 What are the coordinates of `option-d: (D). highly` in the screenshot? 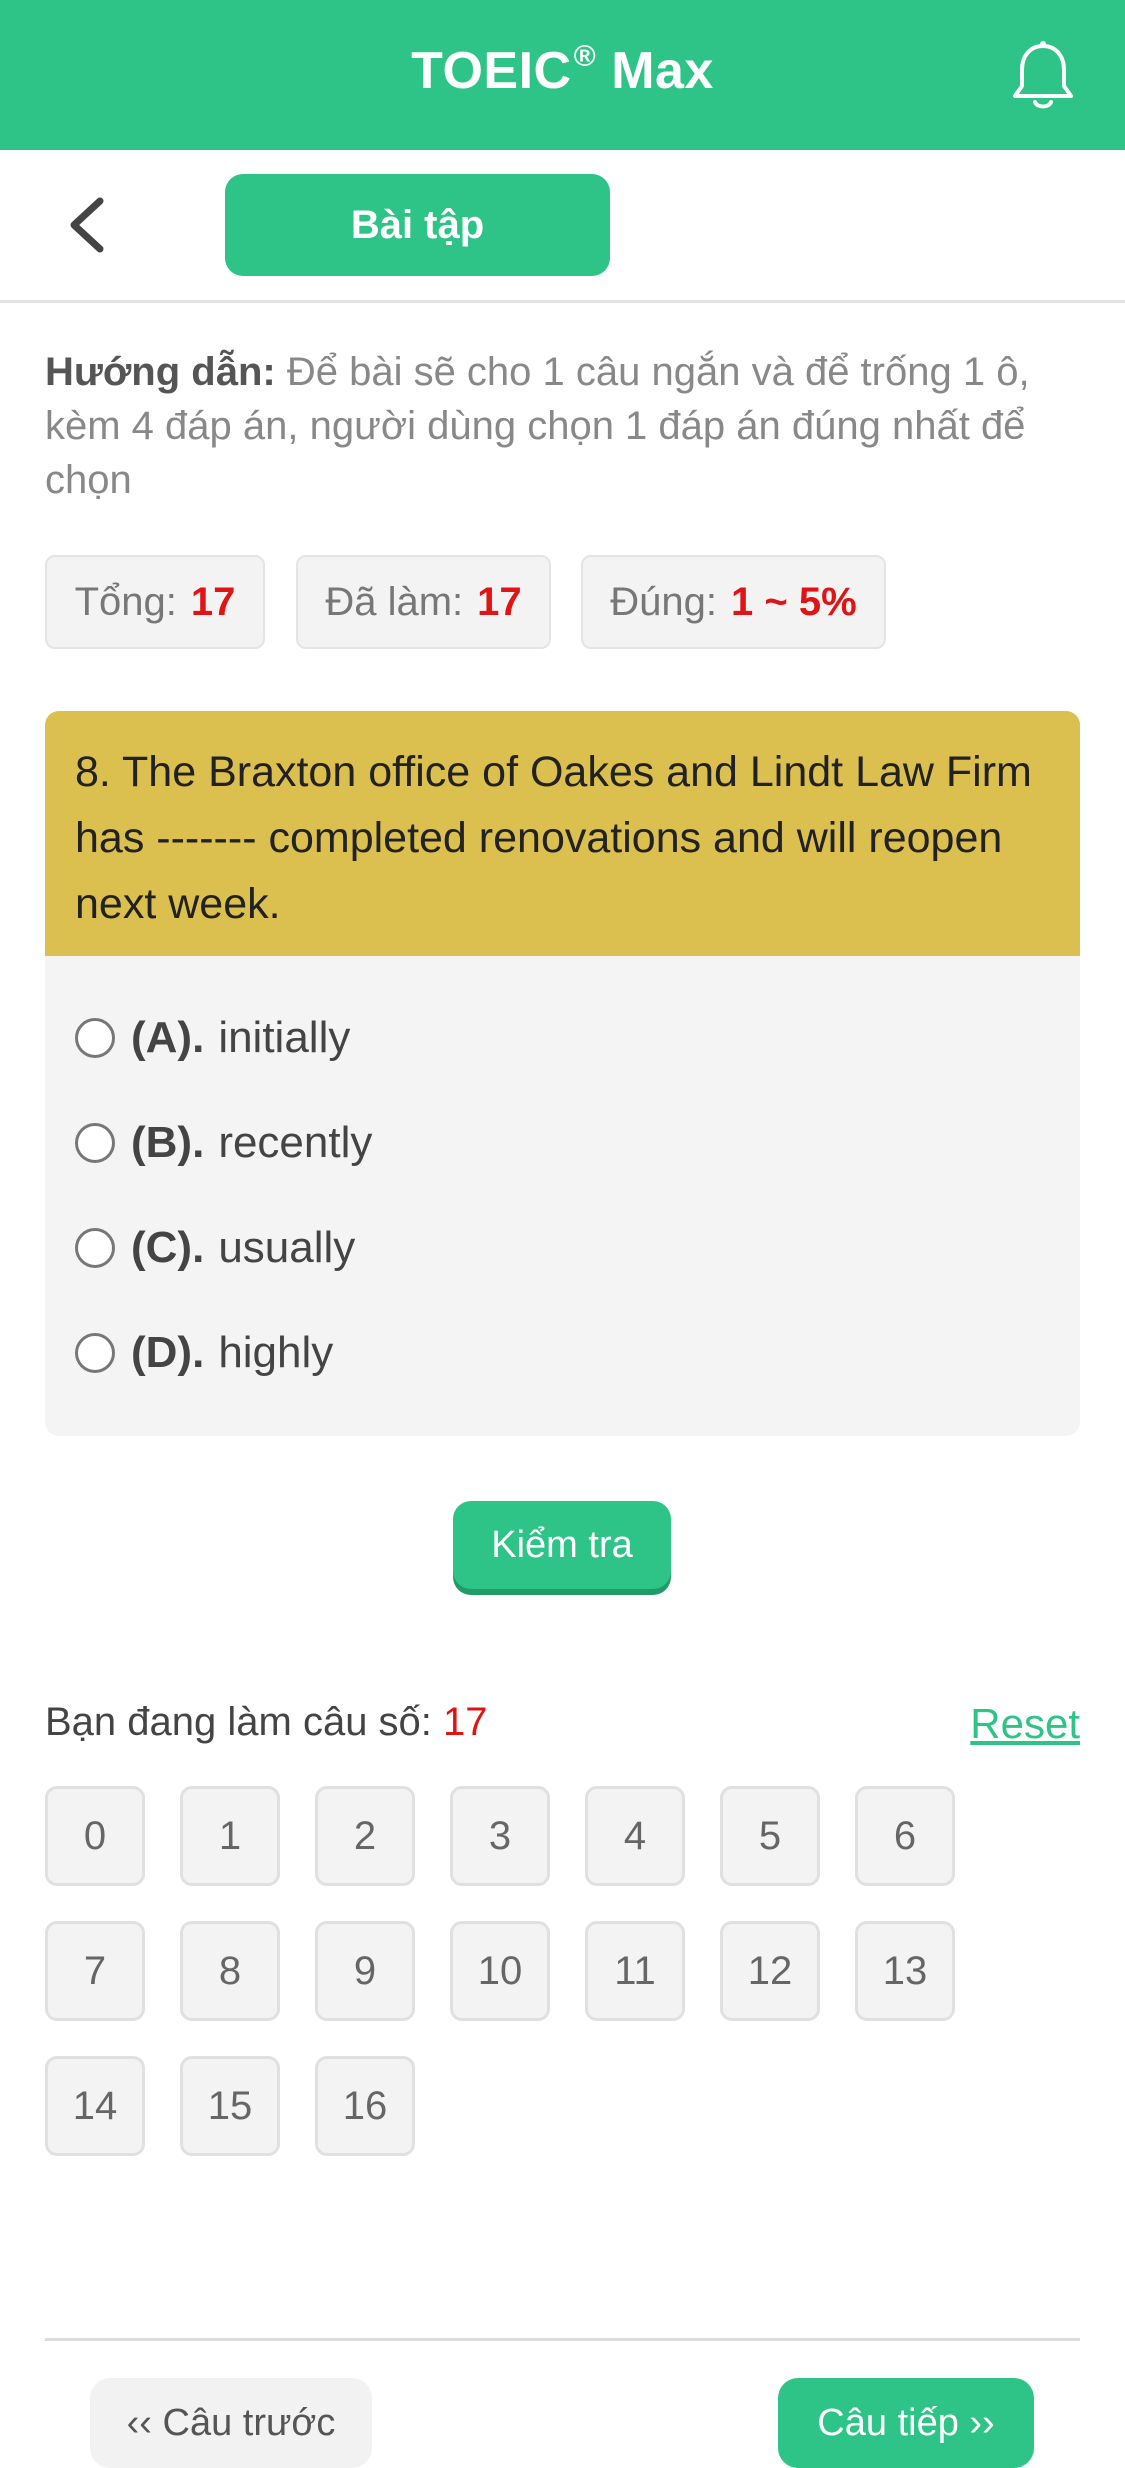 It's located at (204, 1353).